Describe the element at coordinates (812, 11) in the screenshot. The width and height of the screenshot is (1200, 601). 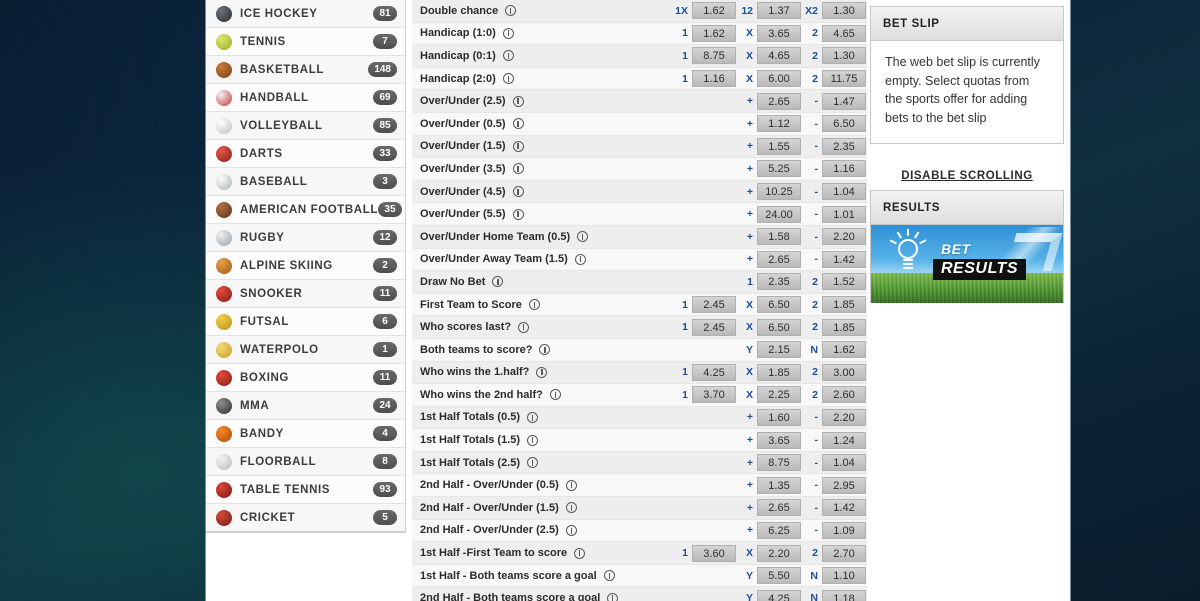
I see `pick-label-3: X2` at that location.